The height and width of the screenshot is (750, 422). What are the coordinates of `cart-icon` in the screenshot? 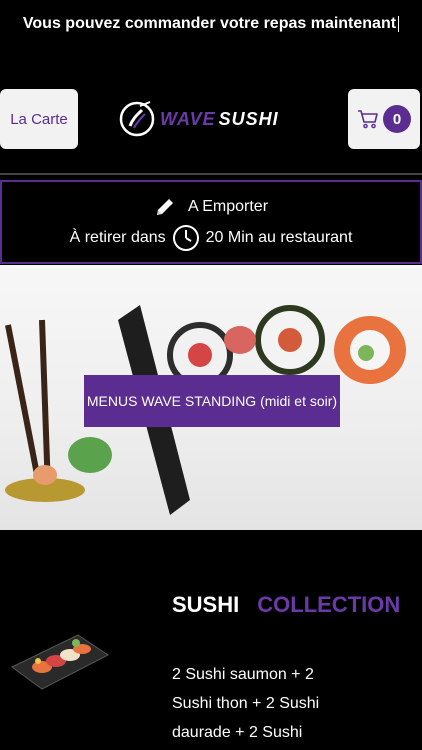 It's located at (368, 119).